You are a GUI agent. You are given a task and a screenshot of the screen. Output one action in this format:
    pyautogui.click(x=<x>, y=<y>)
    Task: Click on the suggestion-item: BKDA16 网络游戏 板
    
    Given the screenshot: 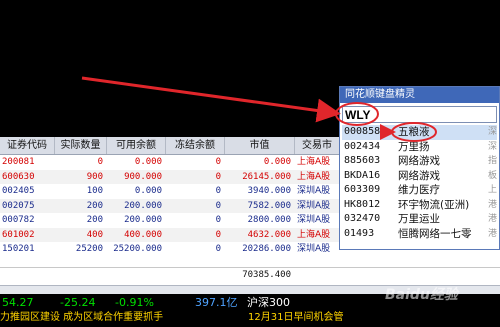 What is the action you would take?
    pyautogui.click(x=419, y=176)
    